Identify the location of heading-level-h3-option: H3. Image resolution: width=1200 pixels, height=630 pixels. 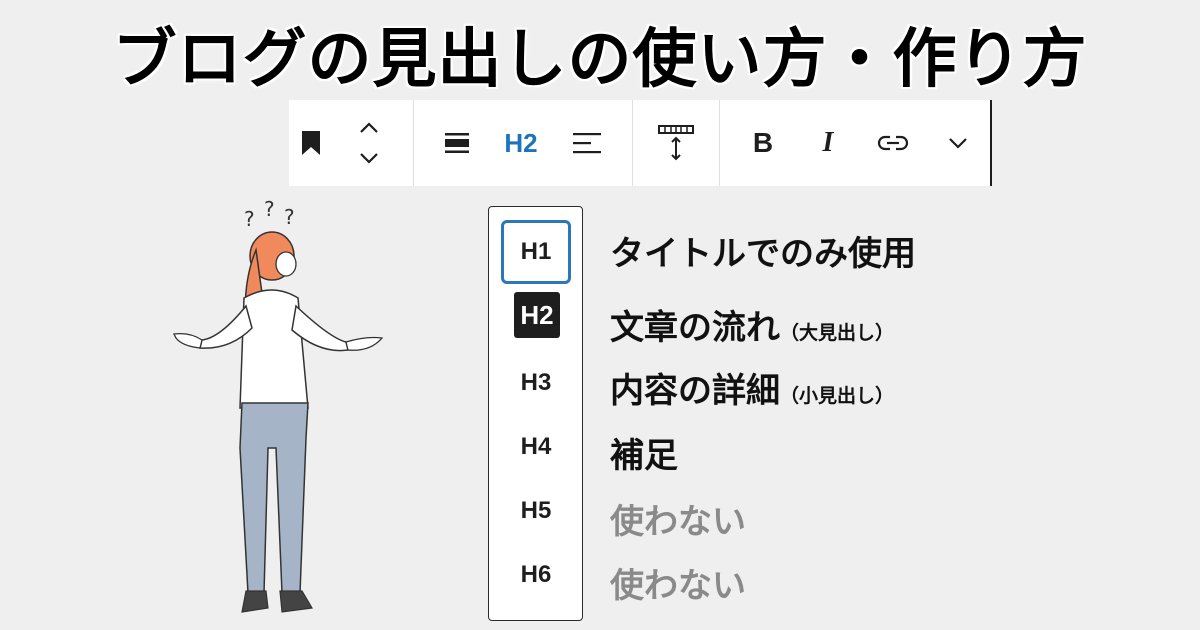
(536, 383).